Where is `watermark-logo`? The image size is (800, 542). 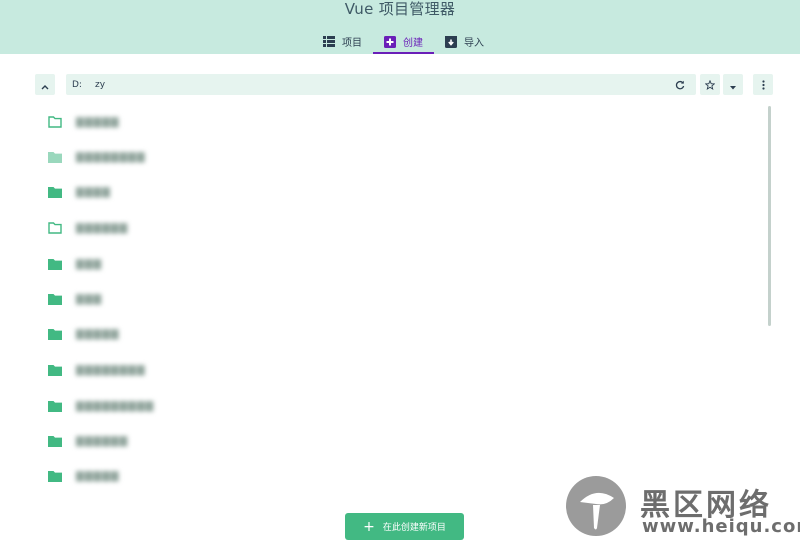 watermark-logo is located at coordinates (596, 506).